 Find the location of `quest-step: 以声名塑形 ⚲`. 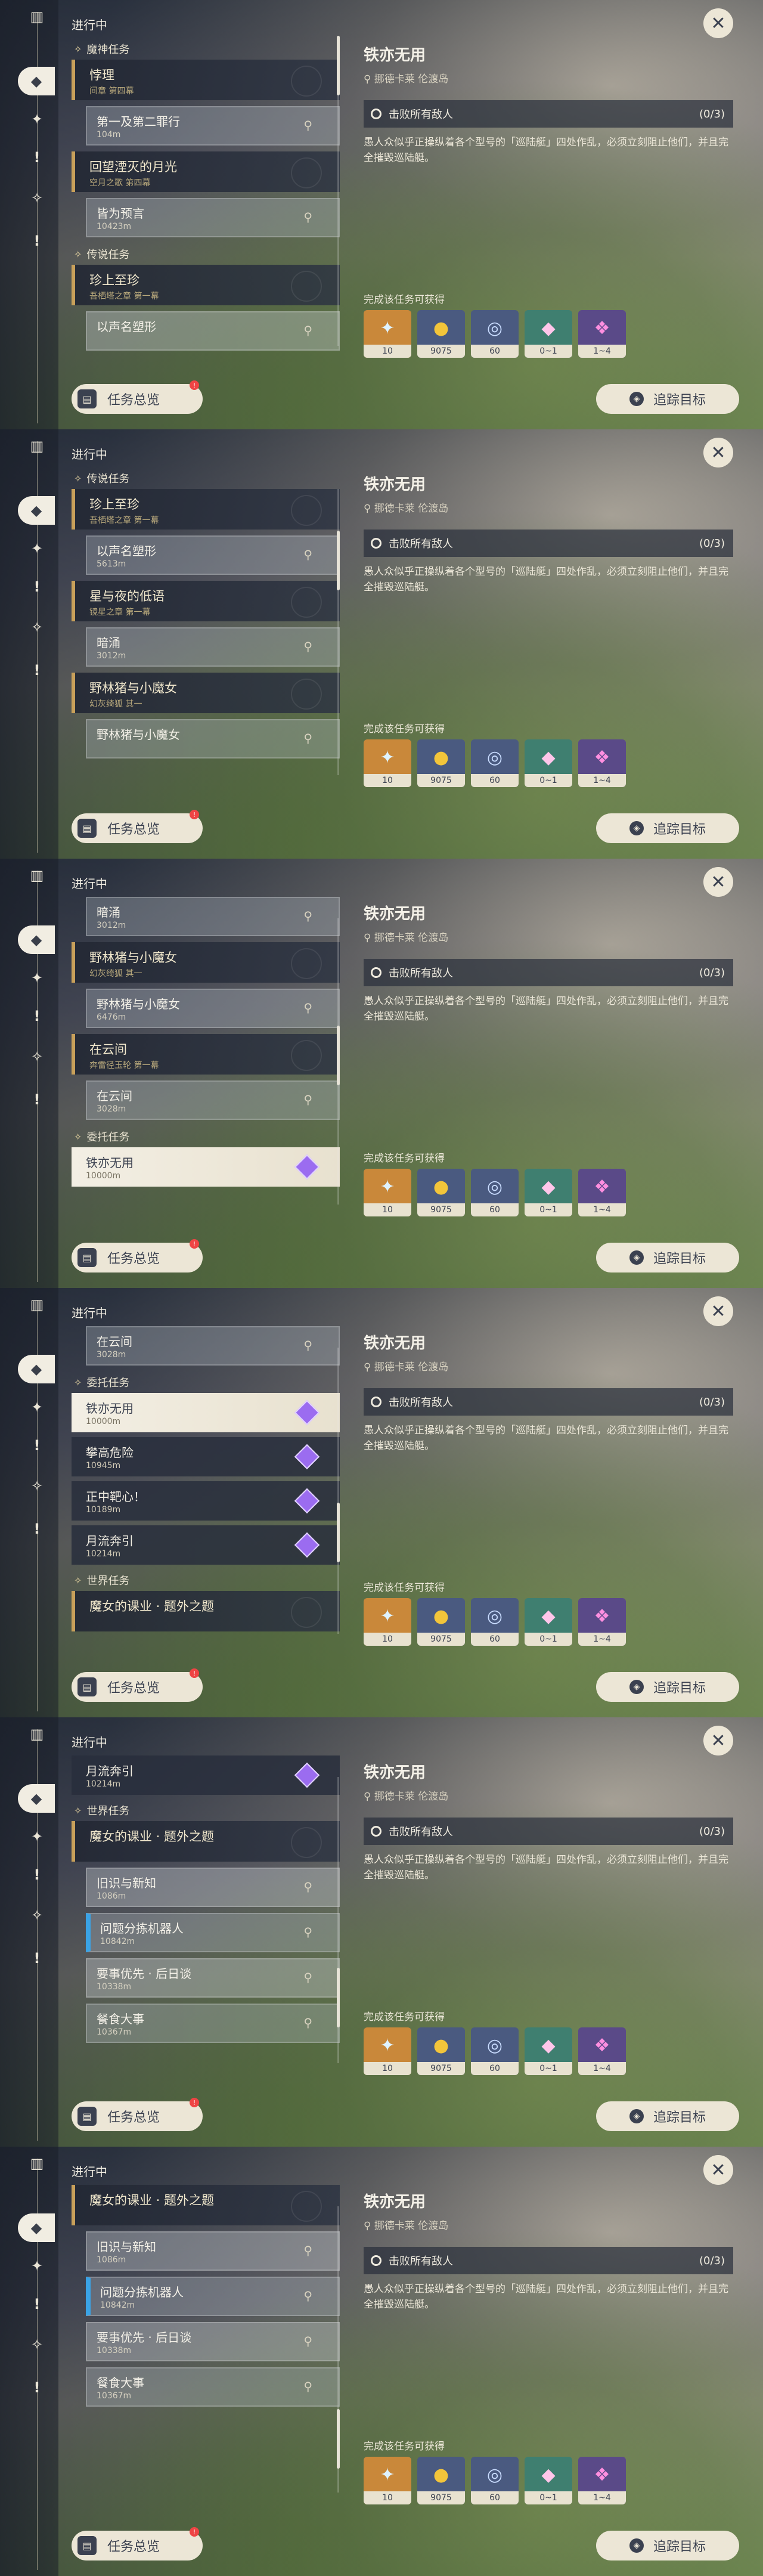

quest-step: 以声名塑形 ⚲ is located at coordinates (213, 331).